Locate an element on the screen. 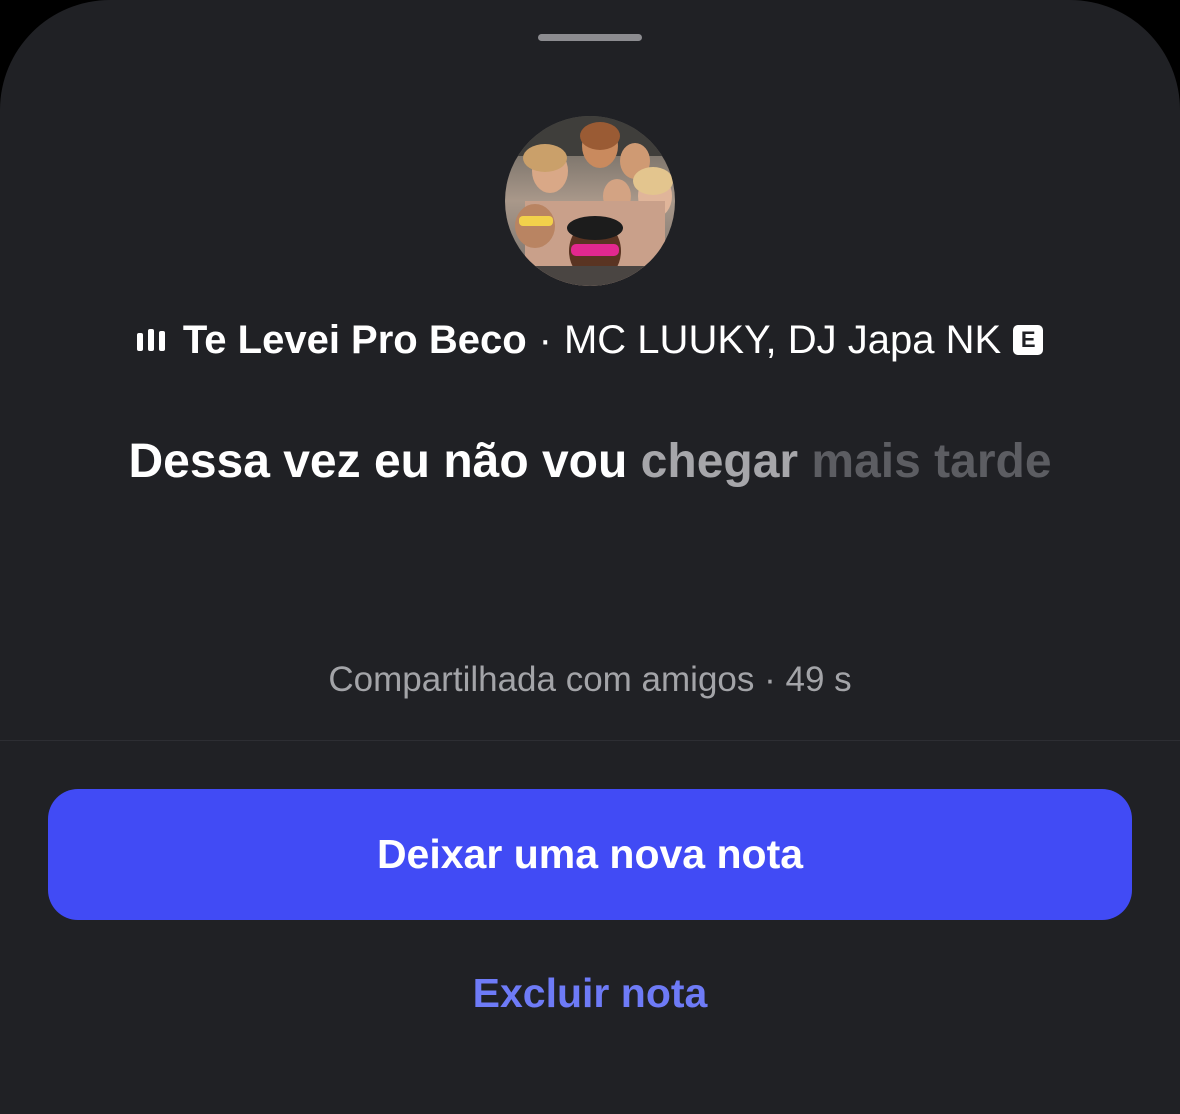 This screenshot has height=1114, width=1180. song-artists: MC LUUKY, DJ Japa NK is located at coordinates (782, 339).